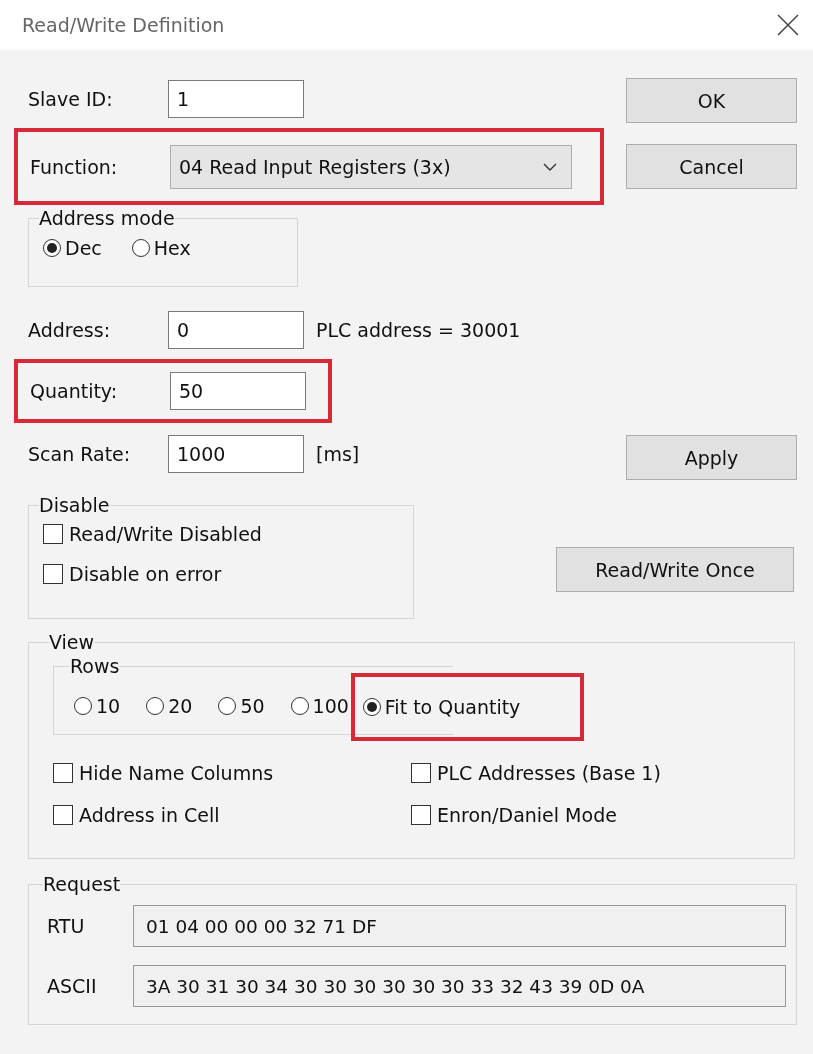 Image resolution: width=813 pixels, height=1054 pixels. What do you see at coordinates (221, 534) in the screenshot?
I see `checkbox-option: Read/Write Disabled` at bounding box center [221, 534].